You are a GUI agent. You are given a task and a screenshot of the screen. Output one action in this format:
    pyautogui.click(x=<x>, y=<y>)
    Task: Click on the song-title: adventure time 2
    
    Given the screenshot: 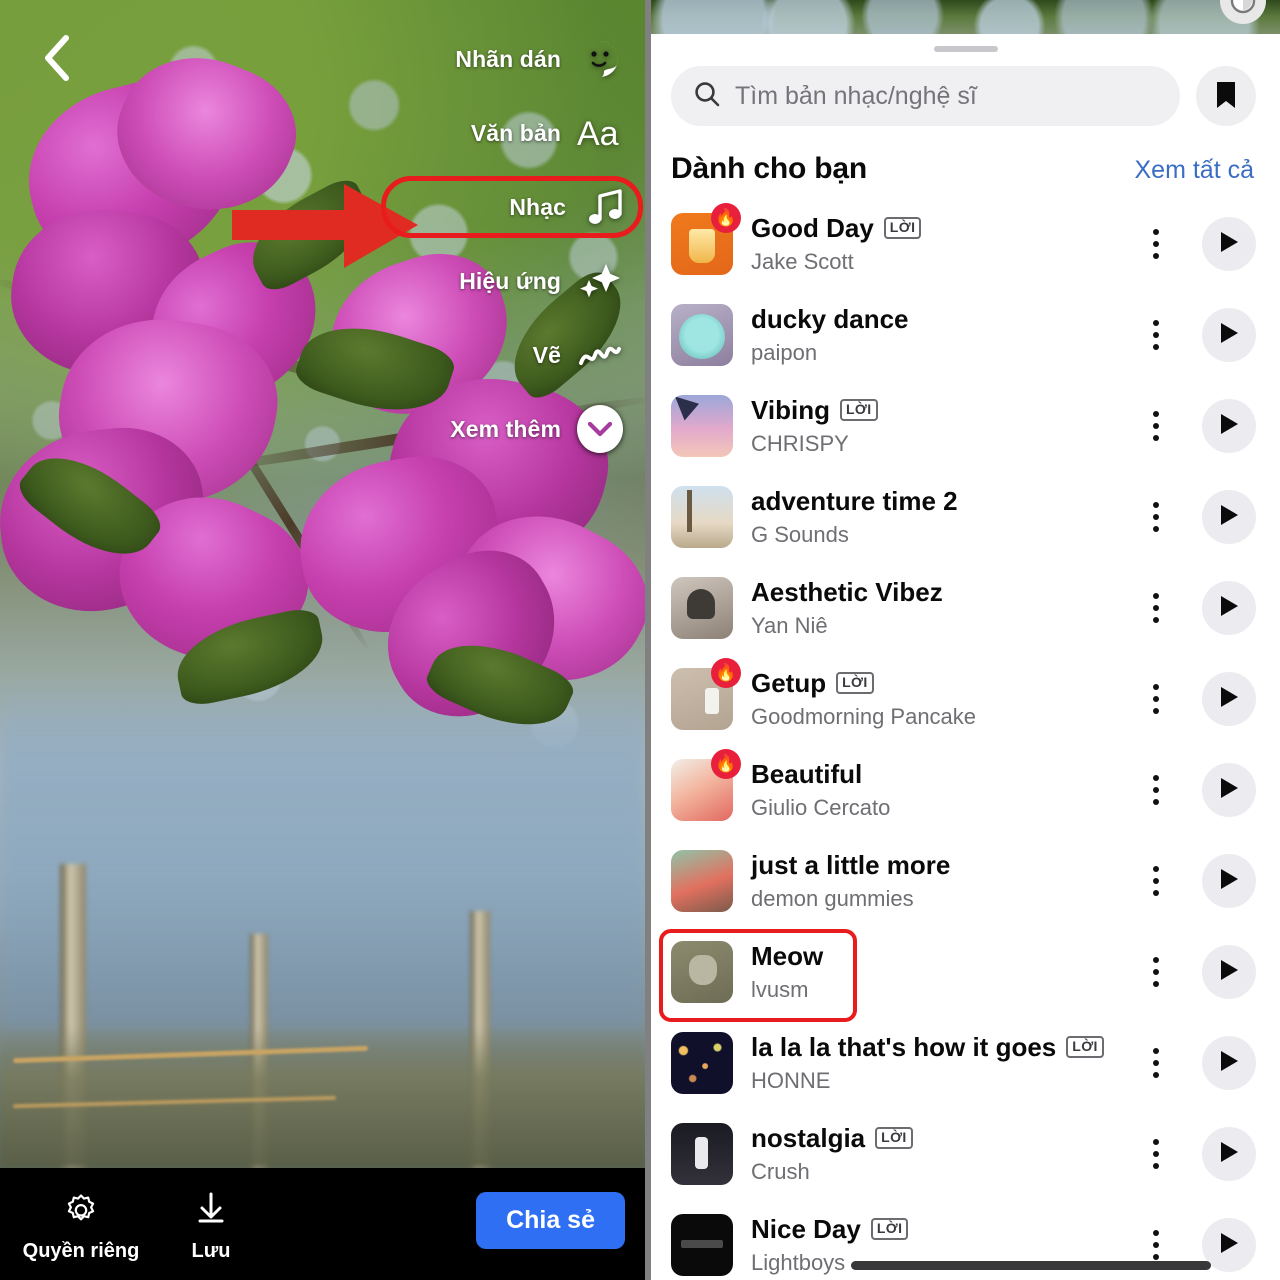 What is the action you would take?
    pyautogui.click(x=854, y=500)
    